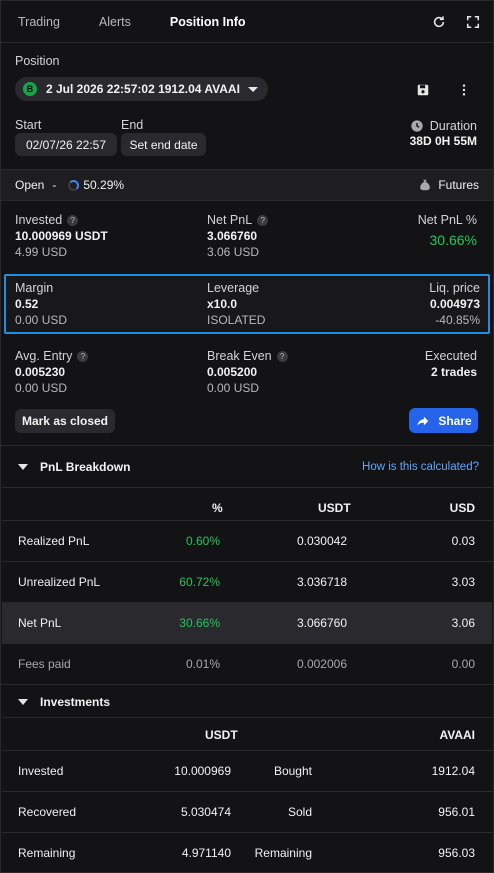 This screenshot has height=873, width=494. I want to click on net-pnl-pct-stat: Net PnL % 30.66%, so click(447, 230).